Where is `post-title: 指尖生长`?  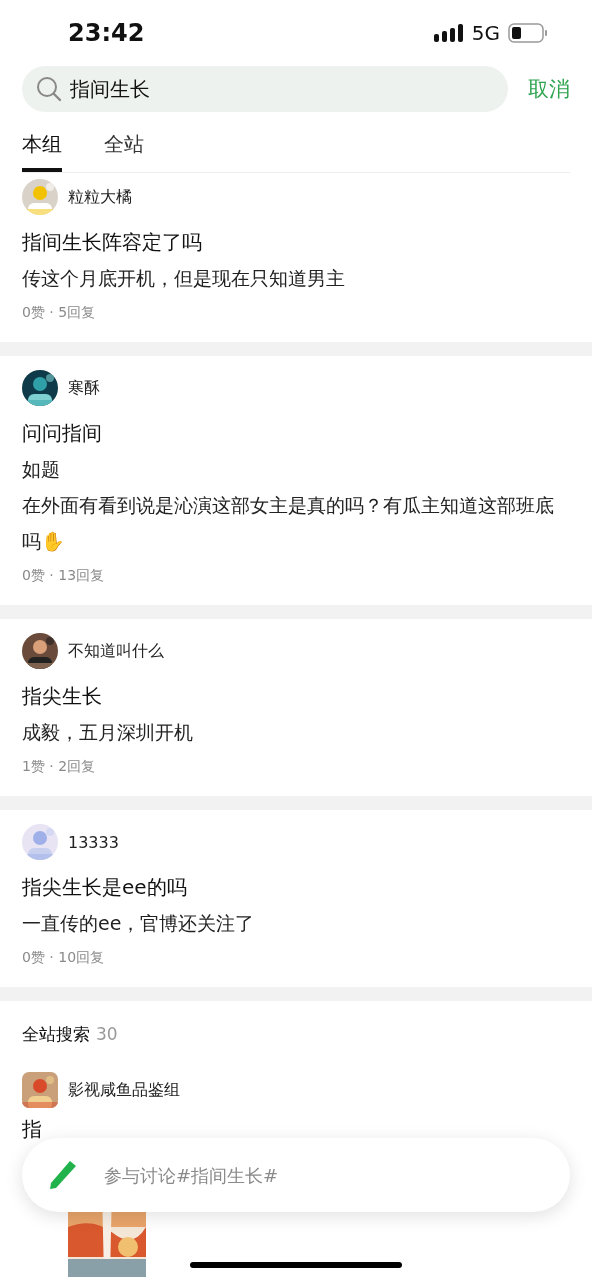 post-title: 指尖生长 is located at coordinates (296, 696).